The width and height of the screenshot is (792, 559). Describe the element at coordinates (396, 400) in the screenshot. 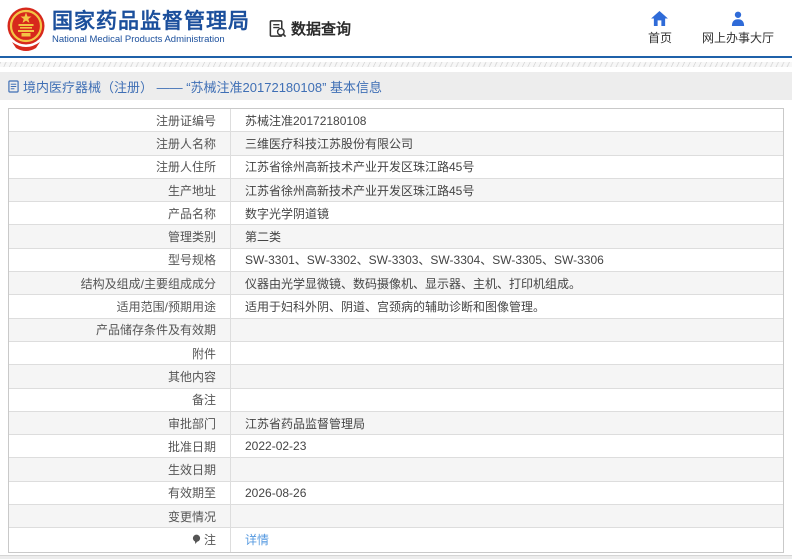

I see `table-row: 备注` at that location.